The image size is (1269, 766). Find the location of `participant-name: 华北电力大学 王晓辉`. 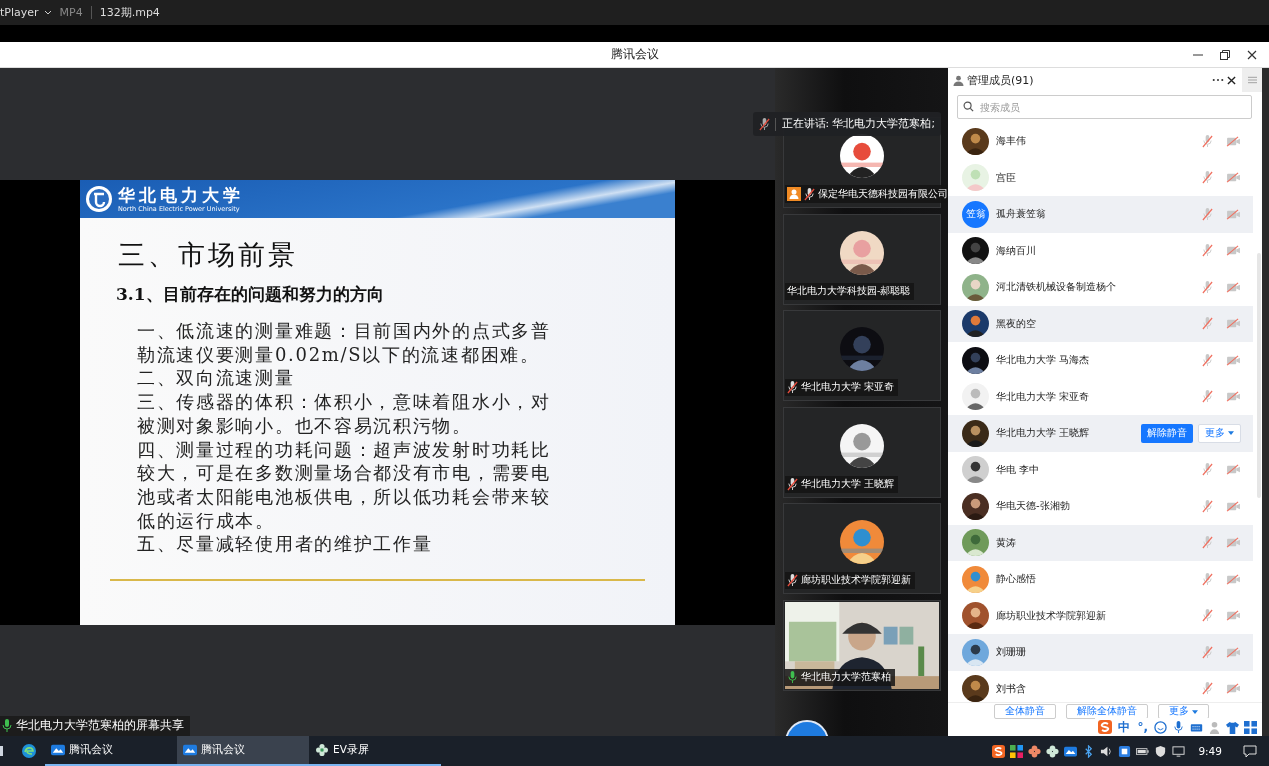

participant-name: 华北电力大学 王晓辉 is located at coordinates (848, 484).